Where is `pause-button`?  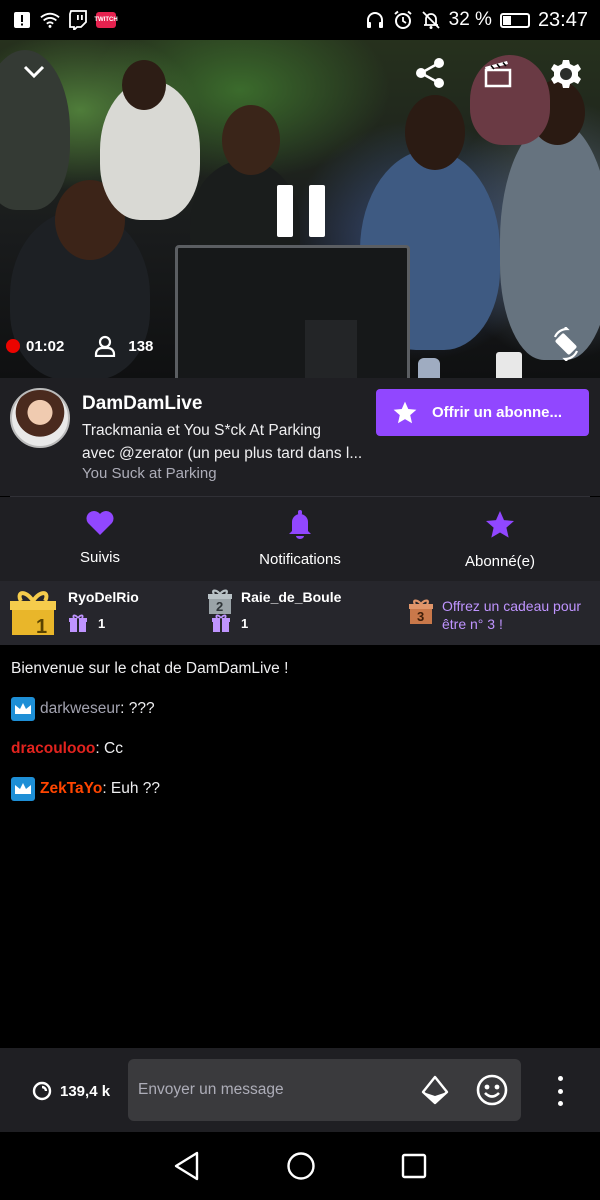
pause-button is located at coordinates (301, 211).